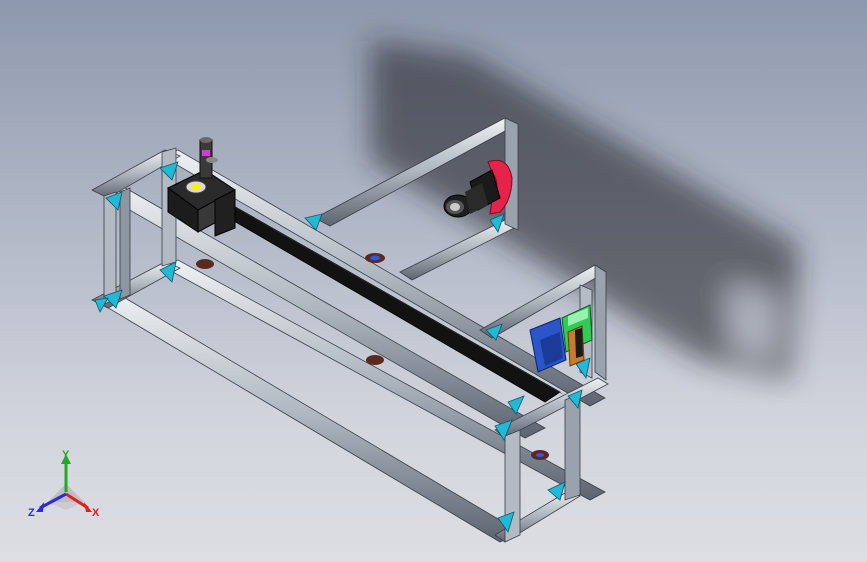  Describe the element at coordinates (40, 507) in the screenshot. I see `triad-z-arrow-icon` at that location.